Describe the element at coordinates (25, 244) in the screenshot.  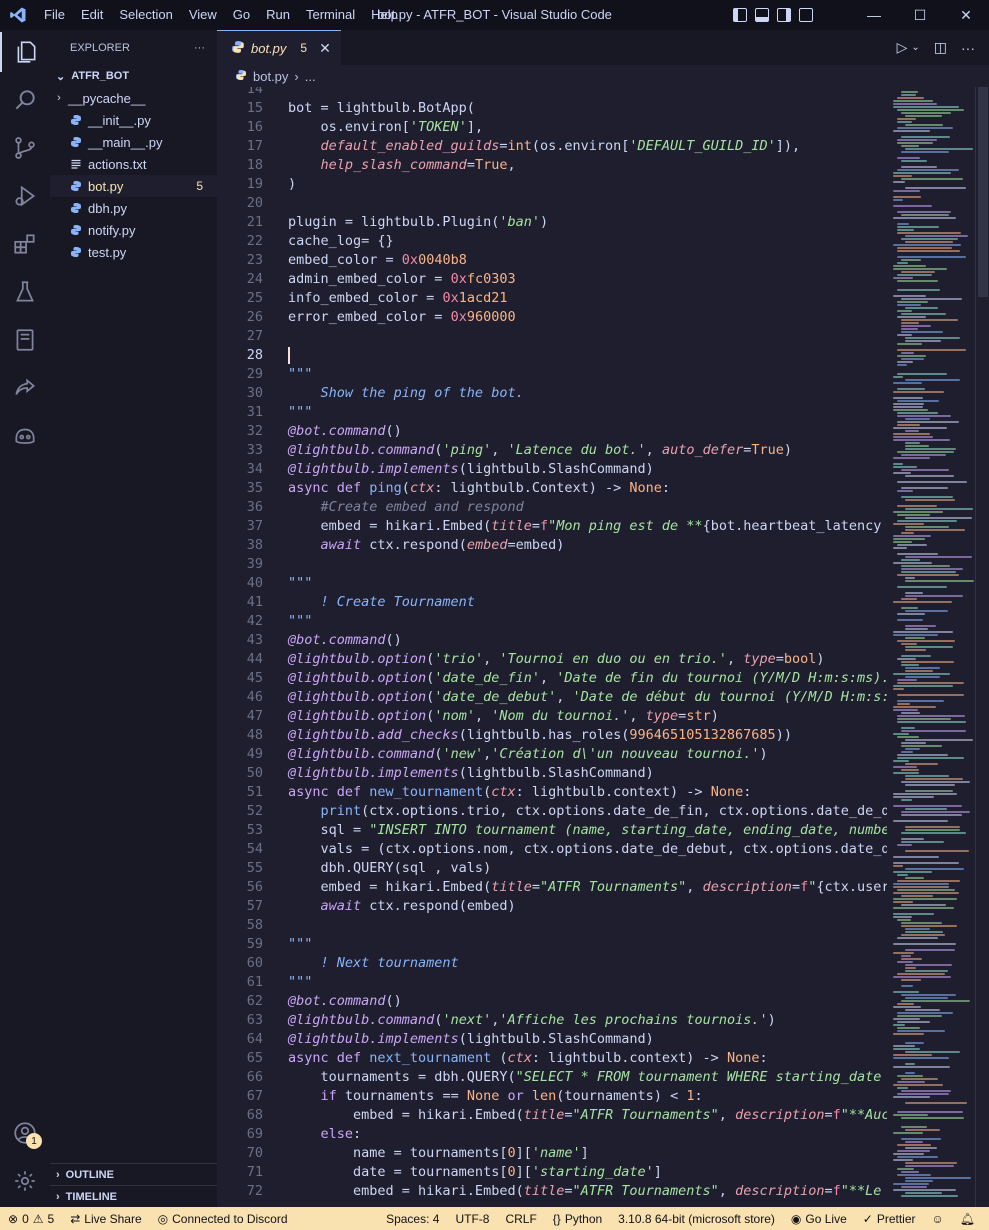
I see `extensions-icon` at that location.